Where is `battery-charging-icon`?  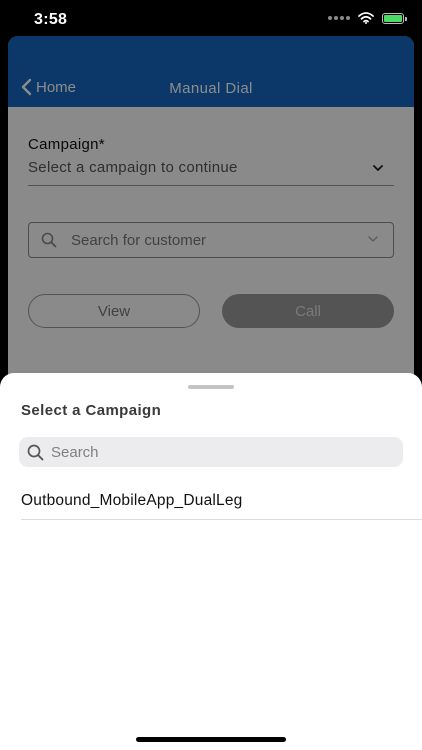
battery-charging-icon is located at coordinates (394, 18).